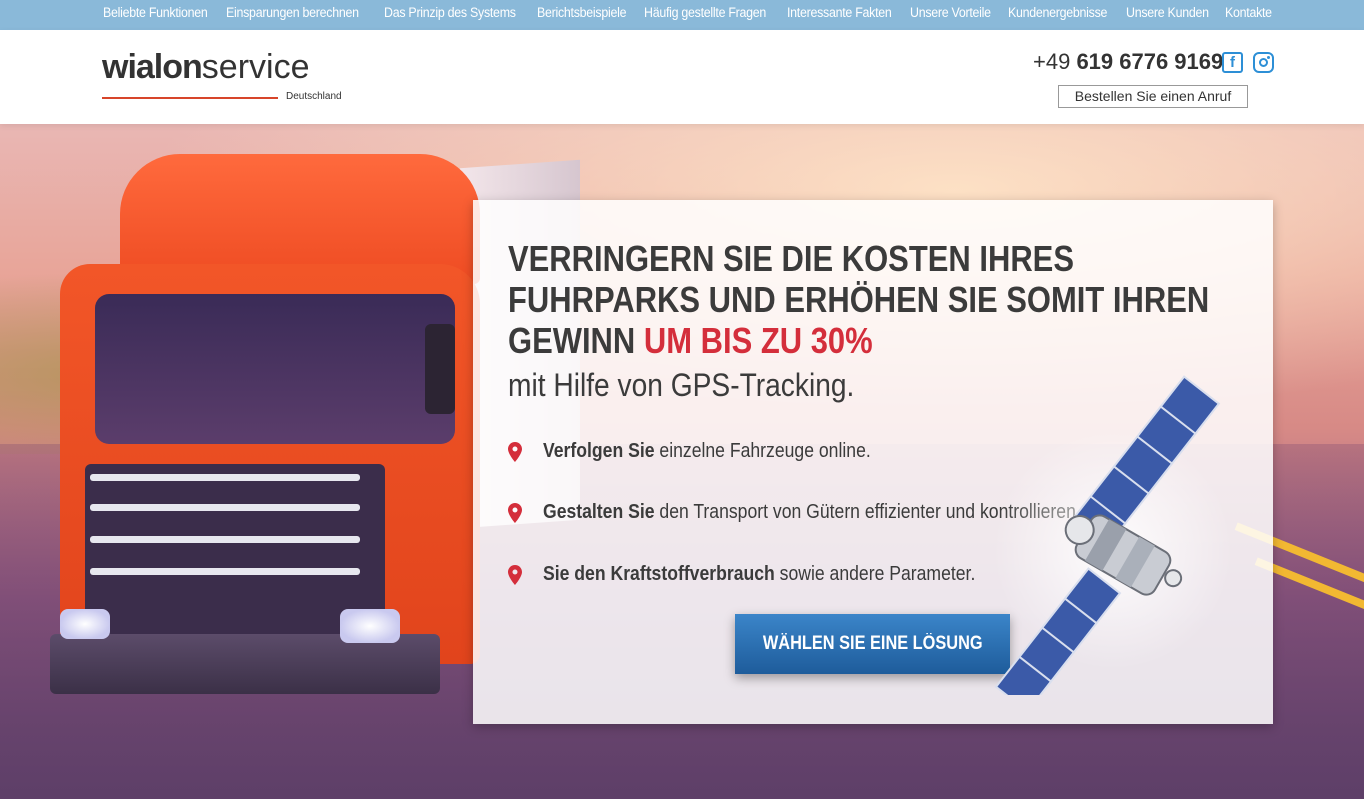 This screenshot has width=1364, height=799. I want to click on nav-item: Kontakte, so click(1248, 12).